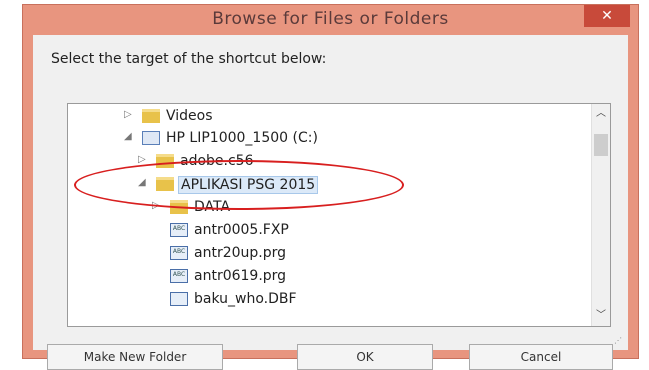 This screenshot has width=649, height=370. Describe the element at coordinates (601, 316) in the screenshot. I see `scroll-down-icon: ﹀` at that location.